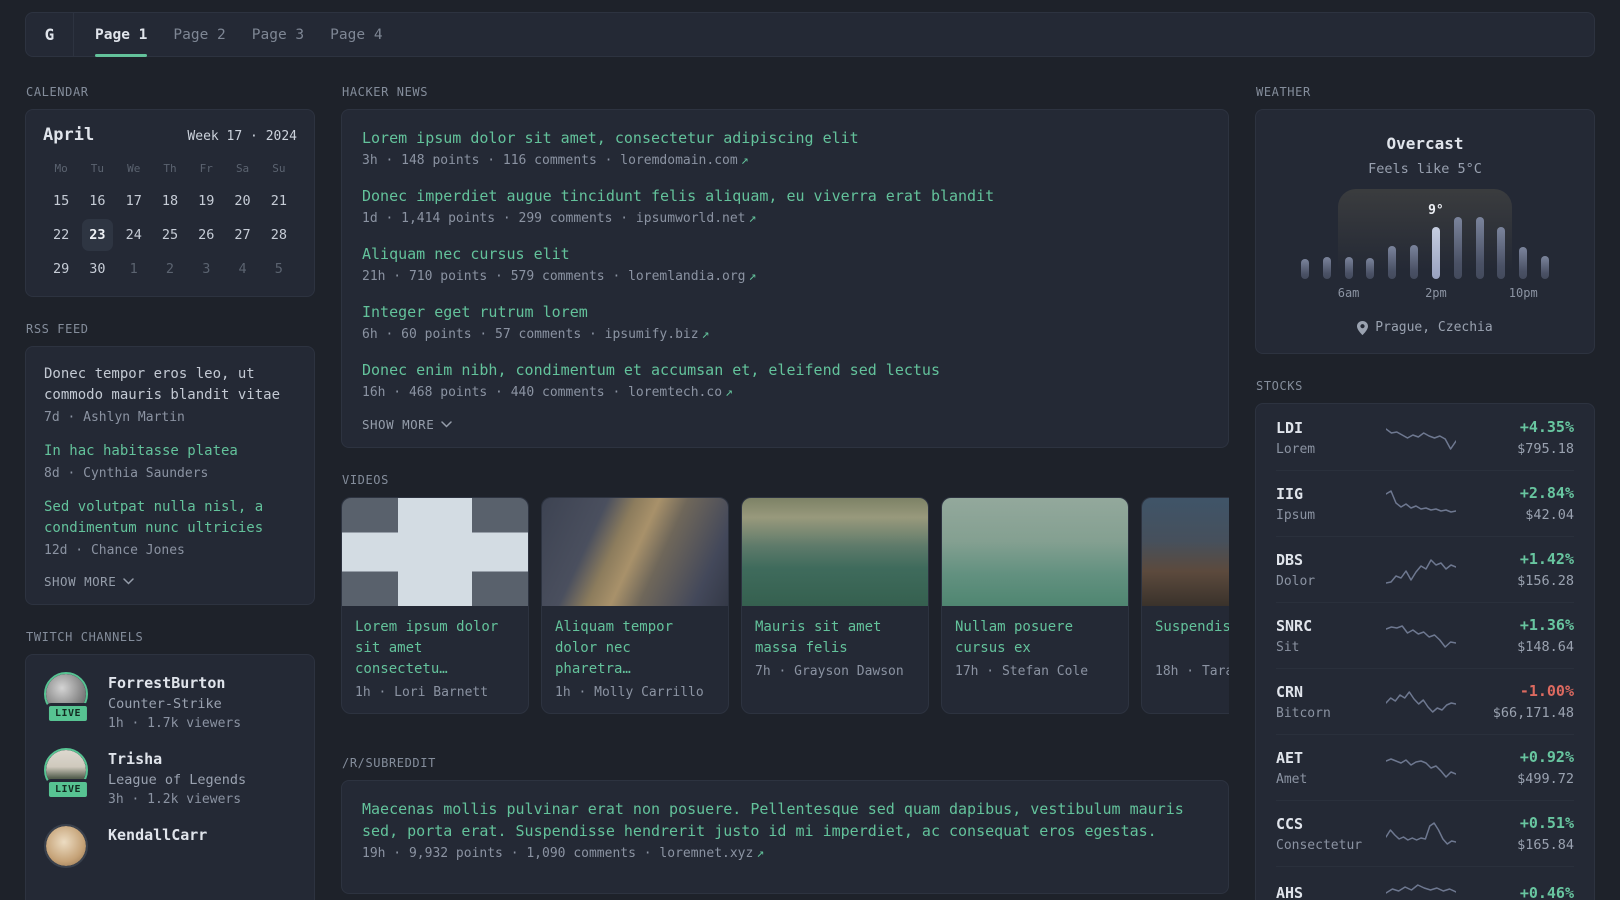  Describe the element at coordinates (475, 312) in the screenshot. I see `hn-item-title: Integer eget rutrum lorem` at that location.